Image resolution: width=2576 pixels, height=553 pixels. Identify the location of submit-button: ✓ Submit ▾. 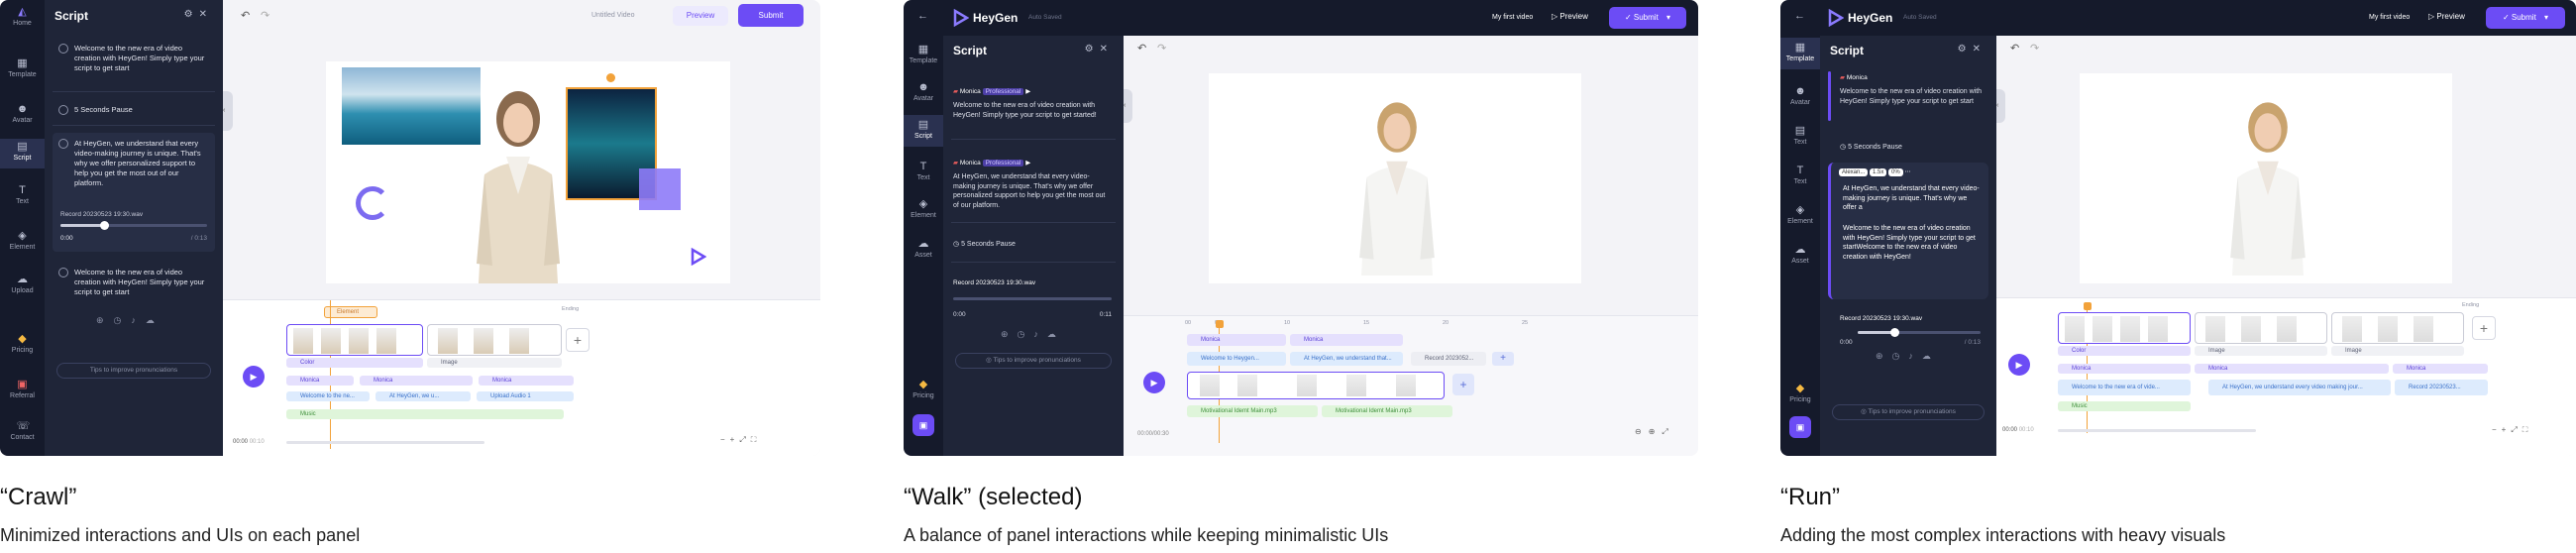
(2525, 18).